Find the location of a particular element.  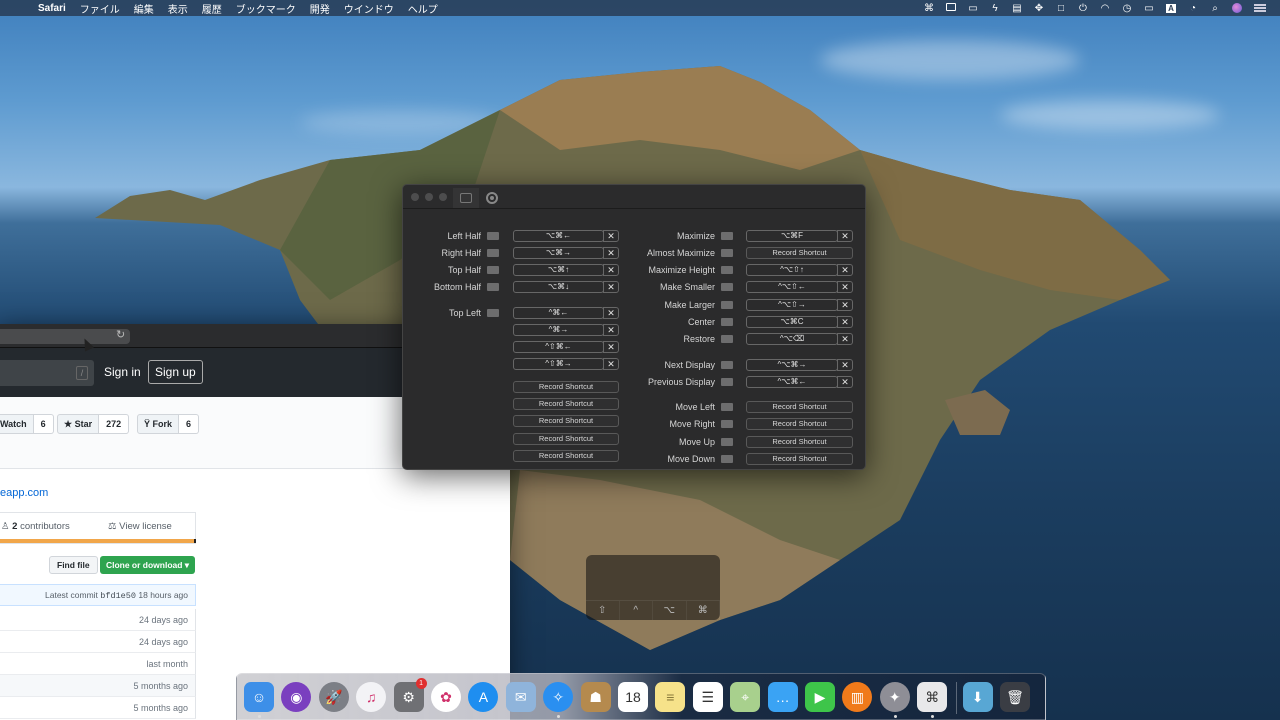

language-bar is located at coordinates (98, 541).